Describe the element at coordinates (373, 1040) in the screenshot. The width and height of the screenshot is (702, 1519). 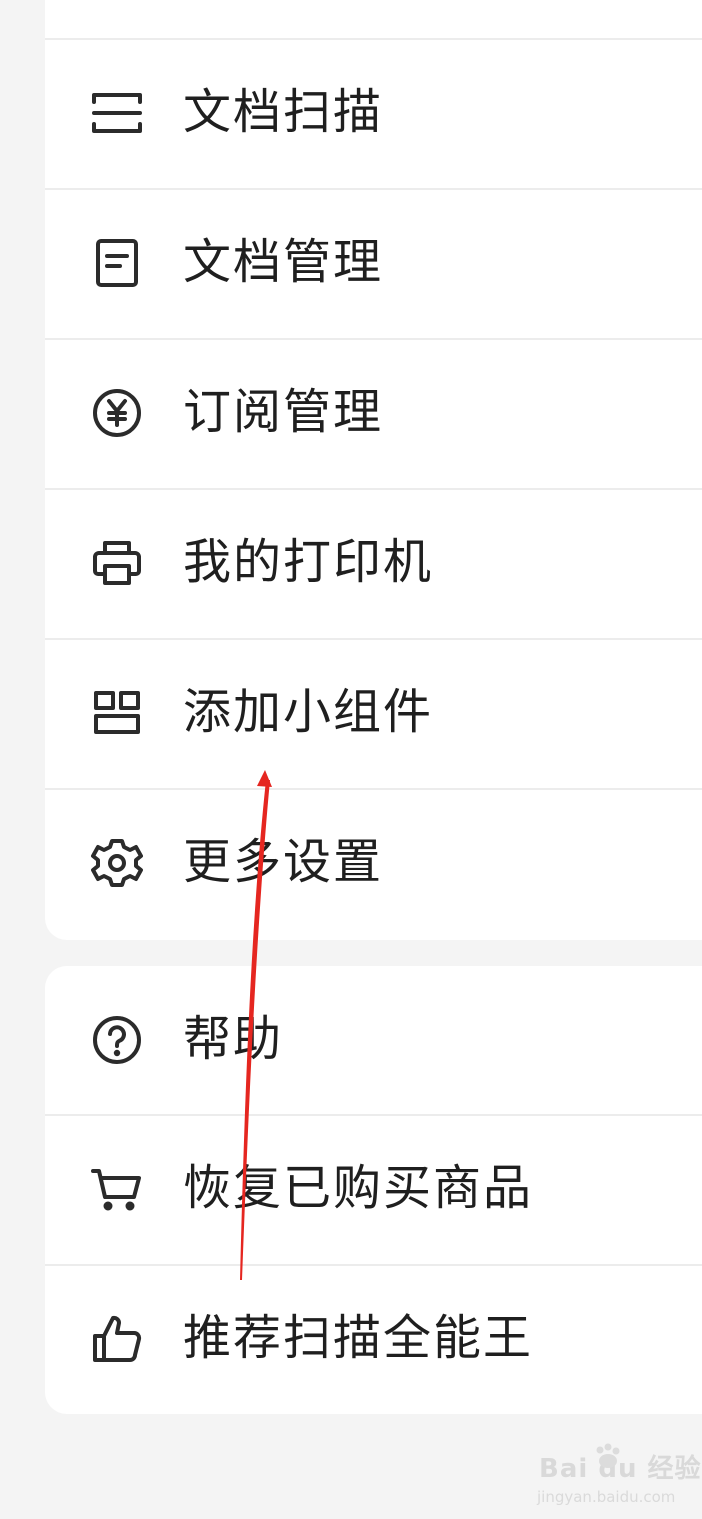
I see `menu-item-help: 帮助` at that location.